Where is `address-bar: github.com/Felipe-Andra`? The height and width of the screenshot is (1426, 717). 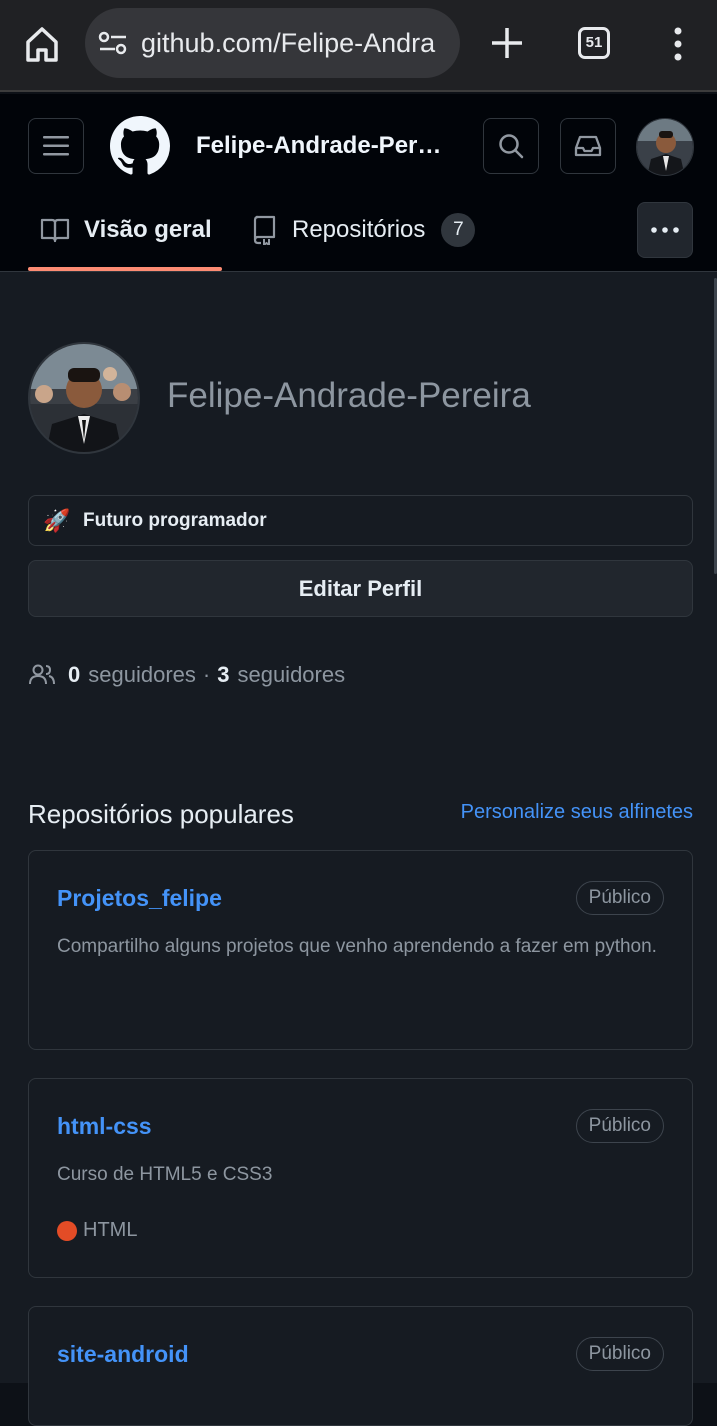 address-bar: github.com/Felipe-Andra is located at coordinates (272, 43).